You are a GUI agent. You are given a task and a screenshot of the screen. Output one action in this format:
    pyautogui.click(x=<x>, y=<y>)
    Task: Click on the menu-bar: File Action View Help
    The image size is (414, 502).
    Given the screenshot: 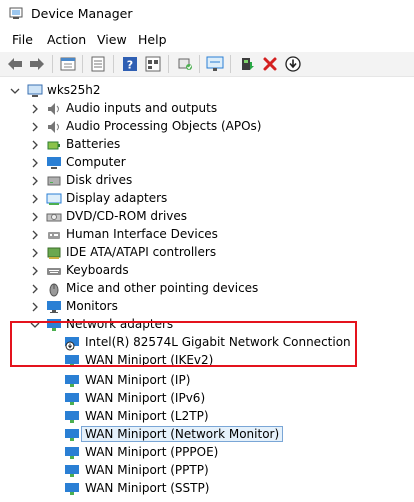 What is the action you would take?
    pyautogui.click(x=207, y=40)
    